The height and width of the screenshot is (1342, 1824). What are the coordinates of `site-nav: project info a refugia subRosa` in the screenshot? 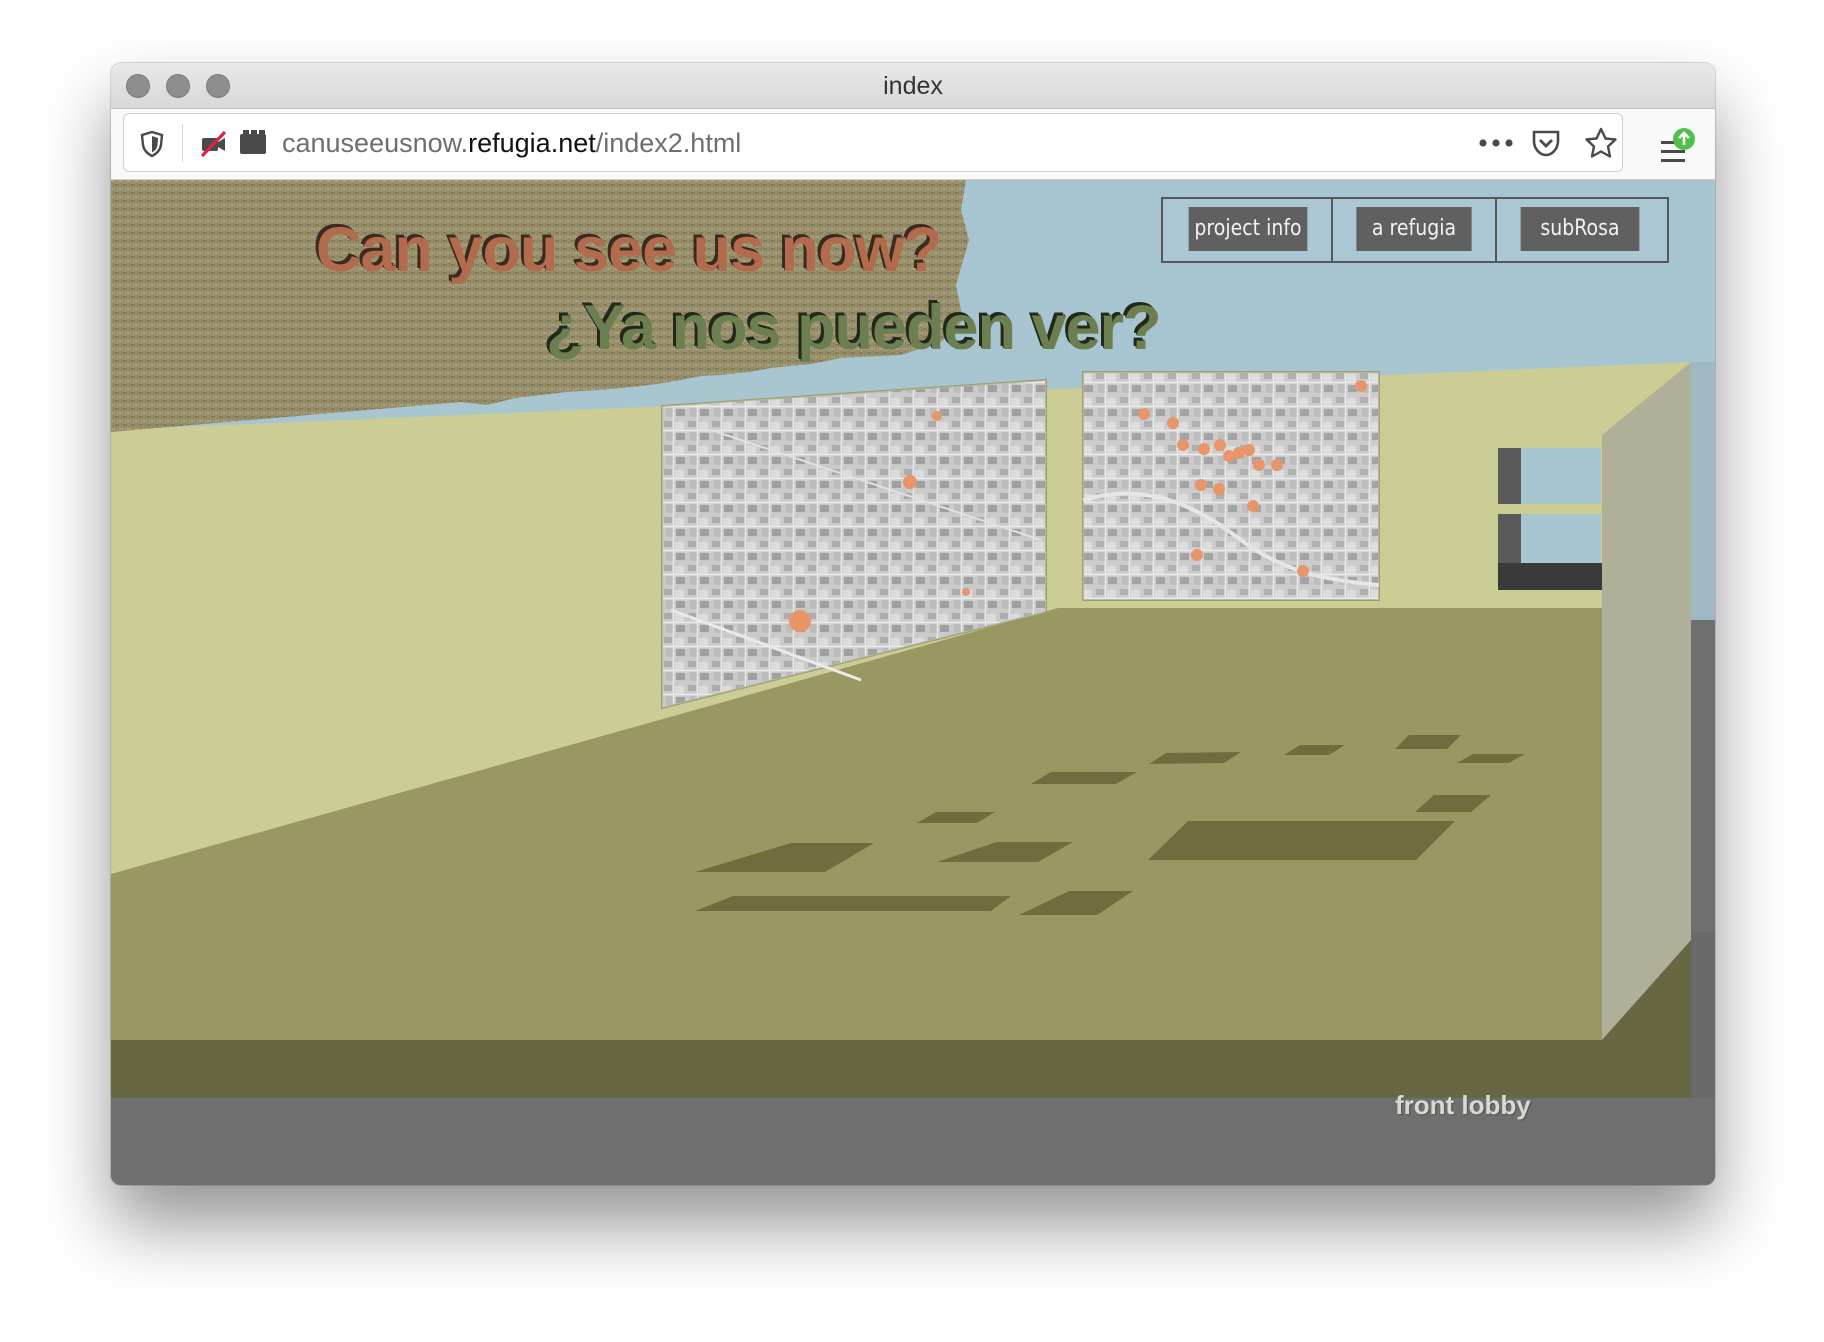 It's located at (1415, 230).